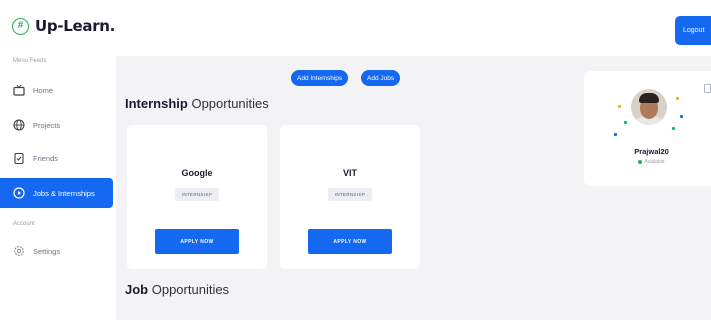 This screenshot has height=320, width=711. I want to click on profile-username: Prajwal20, so click(651, 151).